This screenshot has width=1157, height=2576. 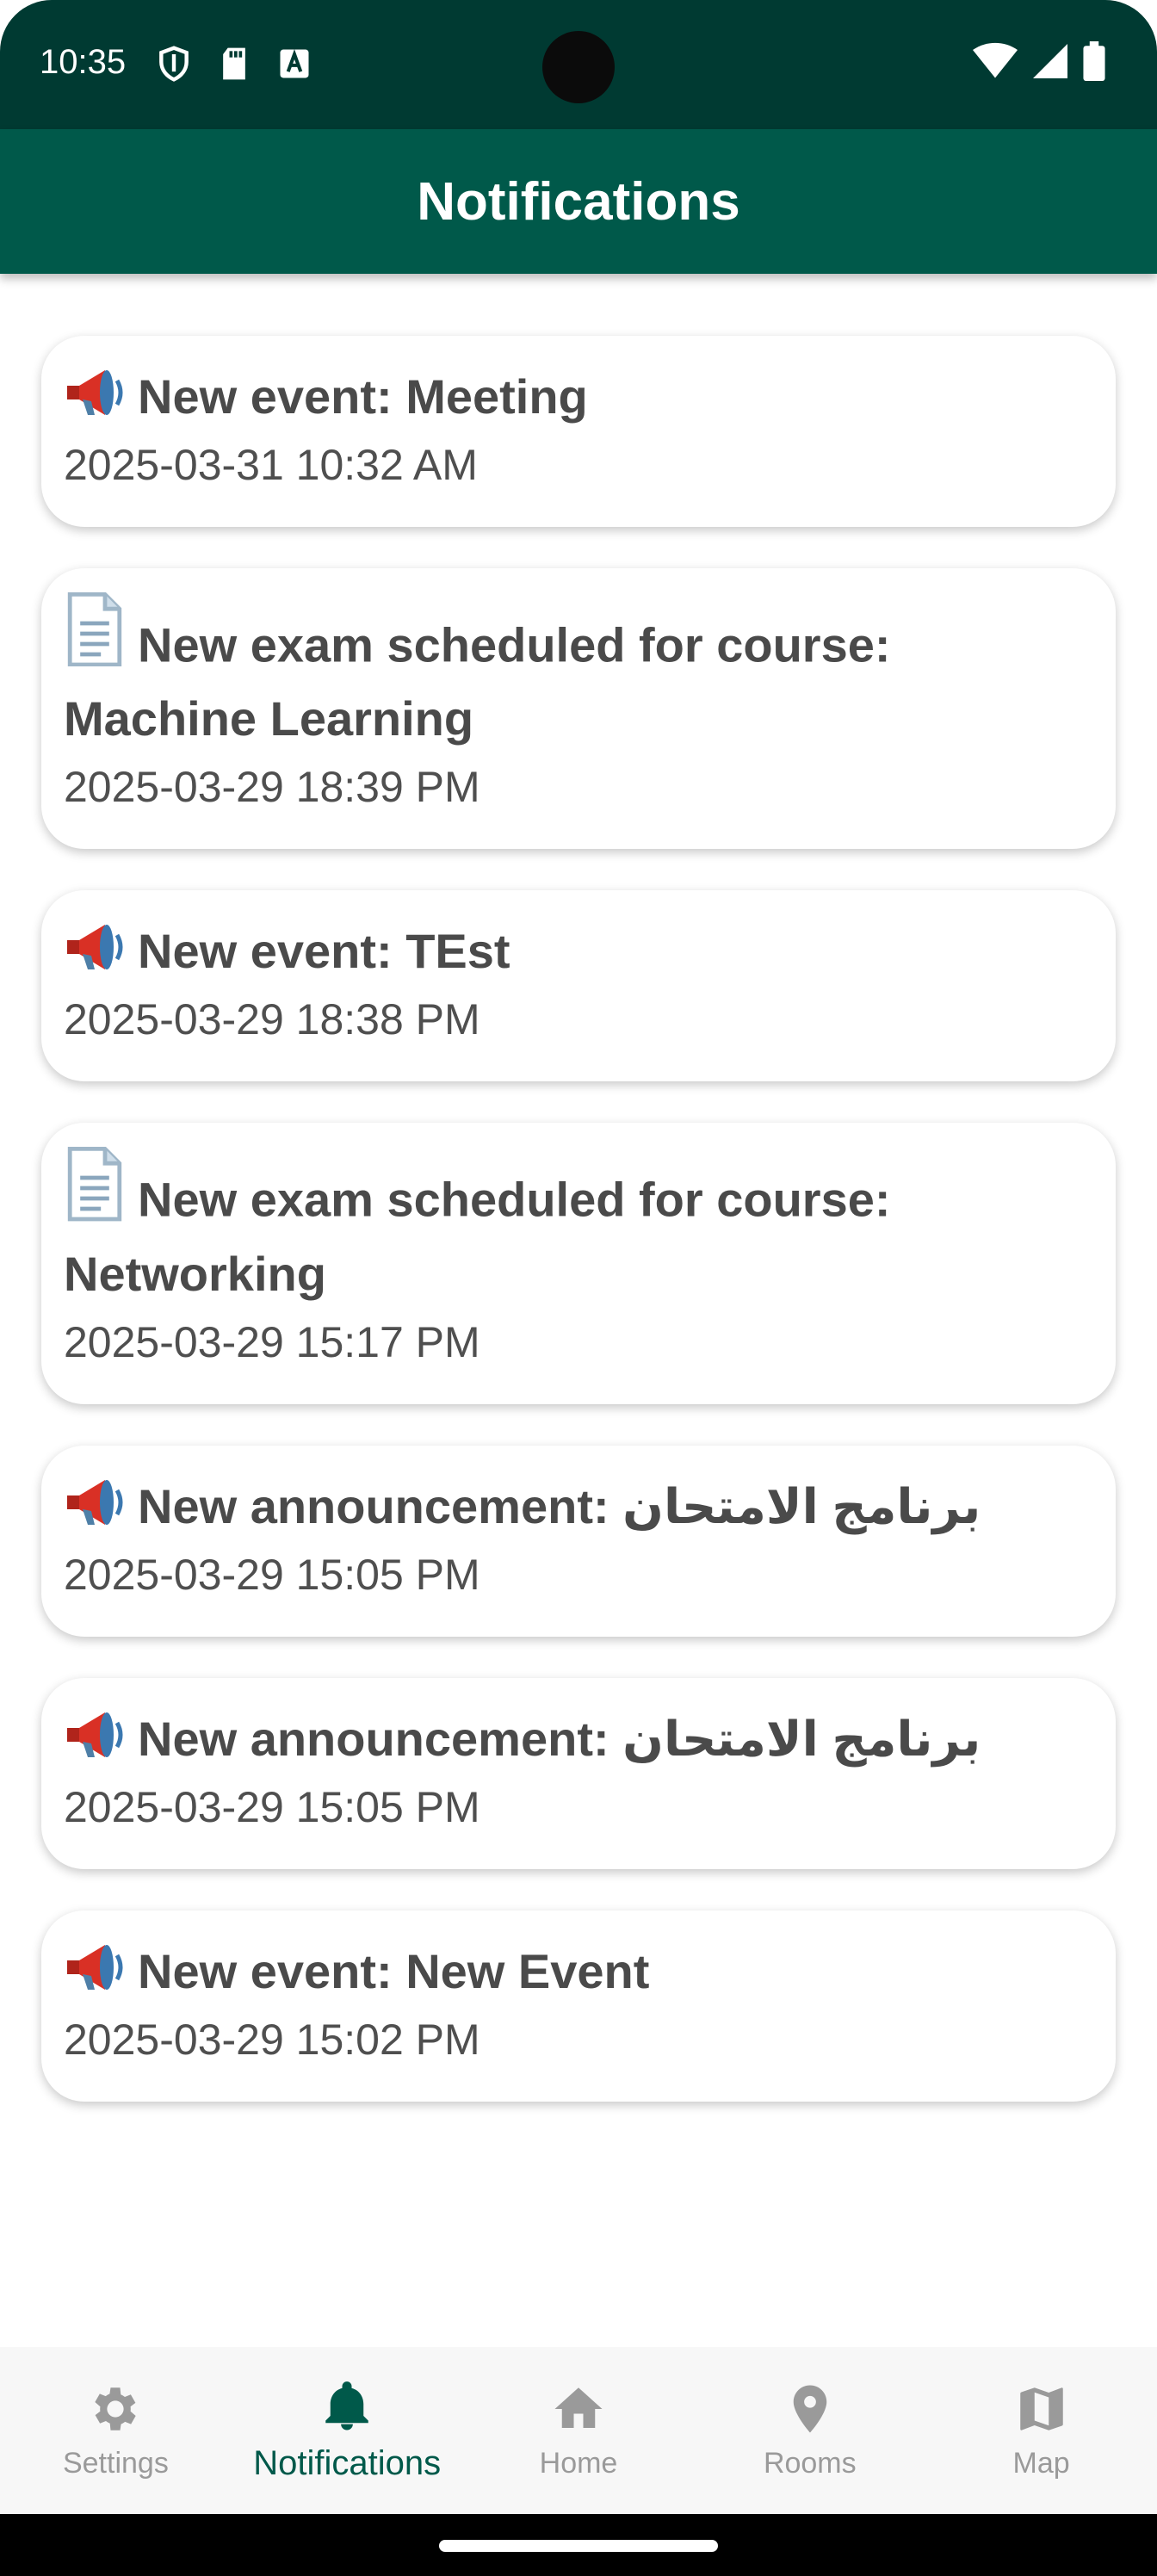 What do you see at coordinates (295, 64) in the screenshot?
I see `text-icon` at bounding box center [295, 64].